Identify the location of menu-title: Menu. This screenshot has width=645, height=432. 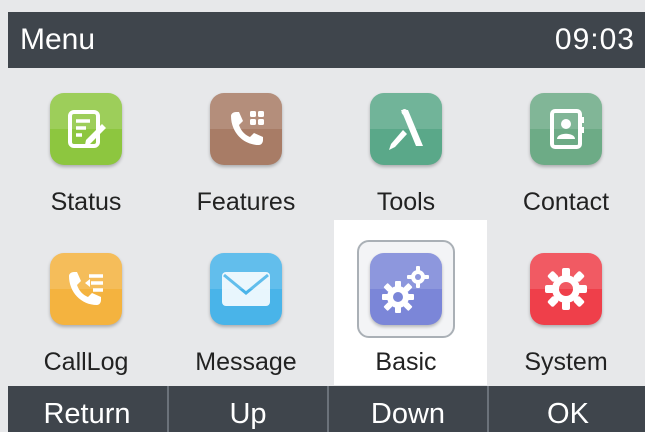
(58, 39).